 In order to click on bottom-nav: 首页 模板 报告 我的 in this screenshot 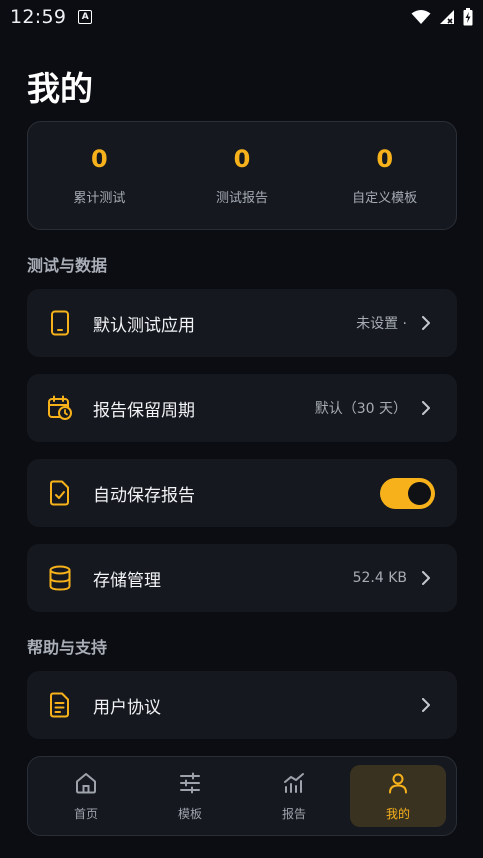, I will do `click(242, 796)`.